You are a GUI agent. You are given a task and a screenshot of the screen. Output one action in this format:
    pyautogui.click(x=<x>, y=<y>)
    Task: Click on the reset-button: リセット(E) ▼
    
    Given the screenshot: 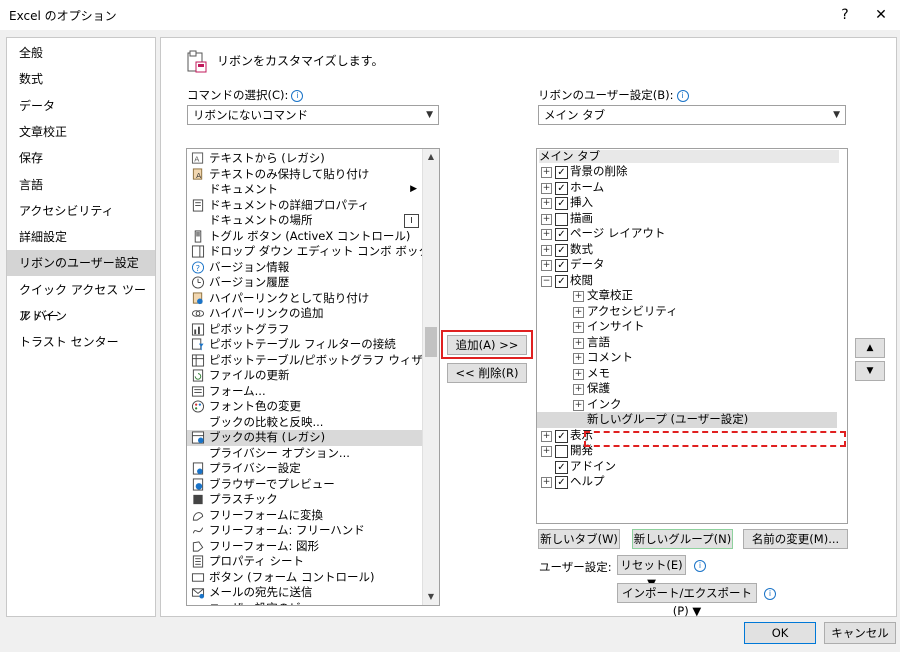 What is the action you would take?
    pyautogui.click(x=651, y=572)
    